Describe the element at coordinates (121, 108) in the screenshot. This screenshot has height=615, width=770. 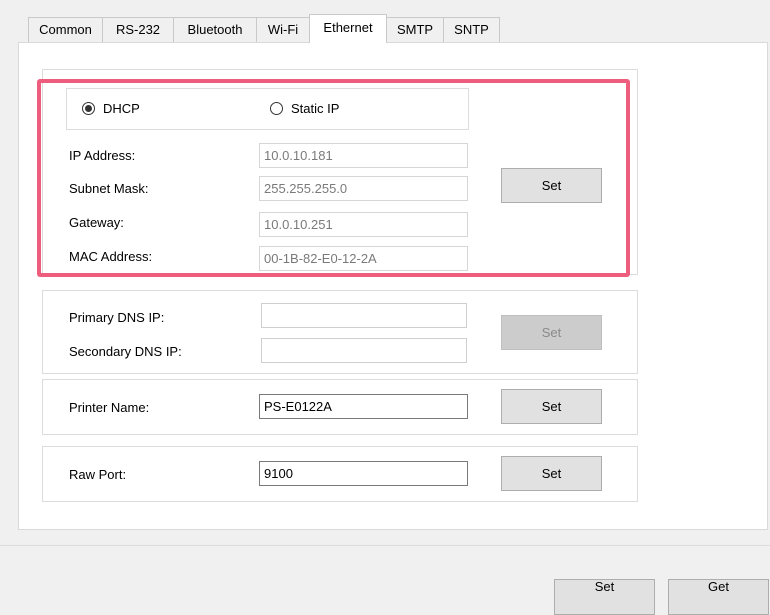
I see `dhcp-label: DHCP` at that location.